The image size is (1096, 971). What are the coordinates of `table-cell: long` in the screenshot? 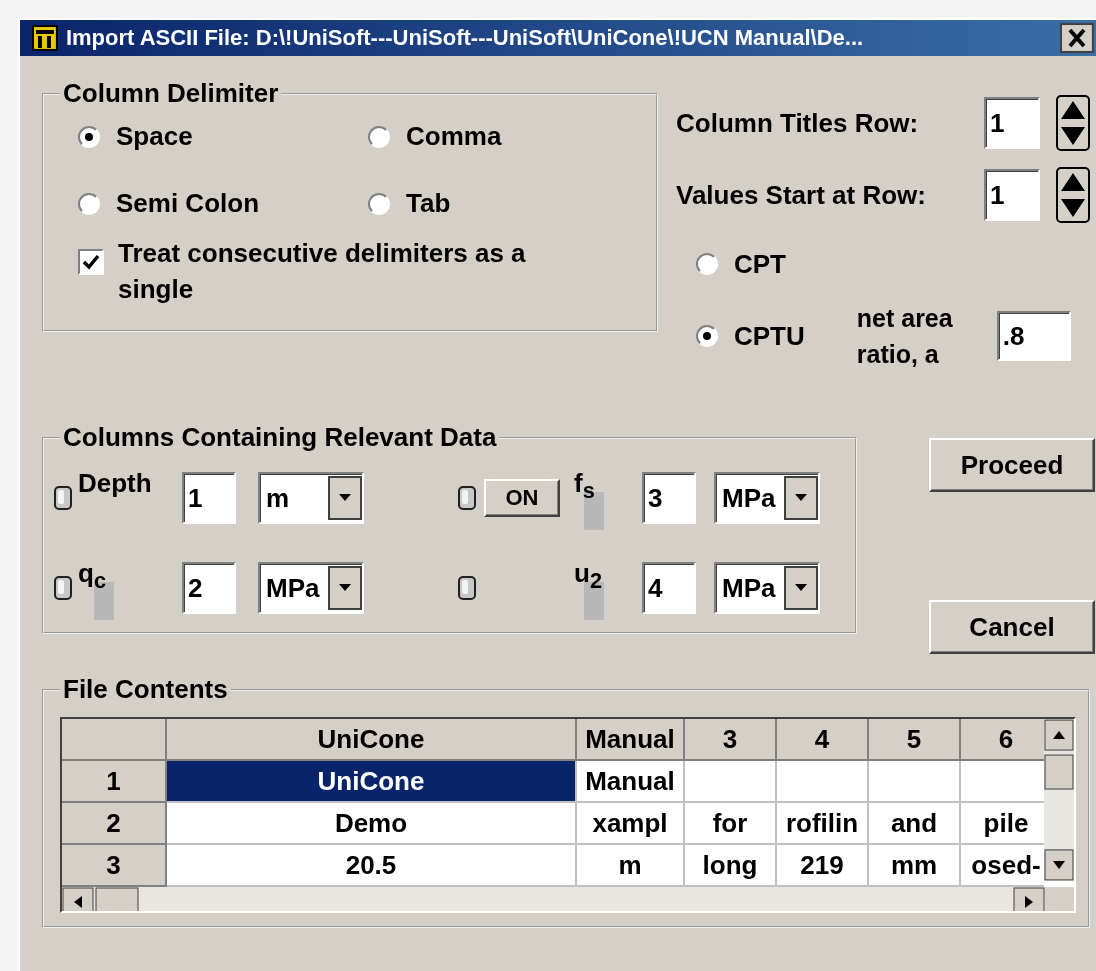 It's located at (731, 866).